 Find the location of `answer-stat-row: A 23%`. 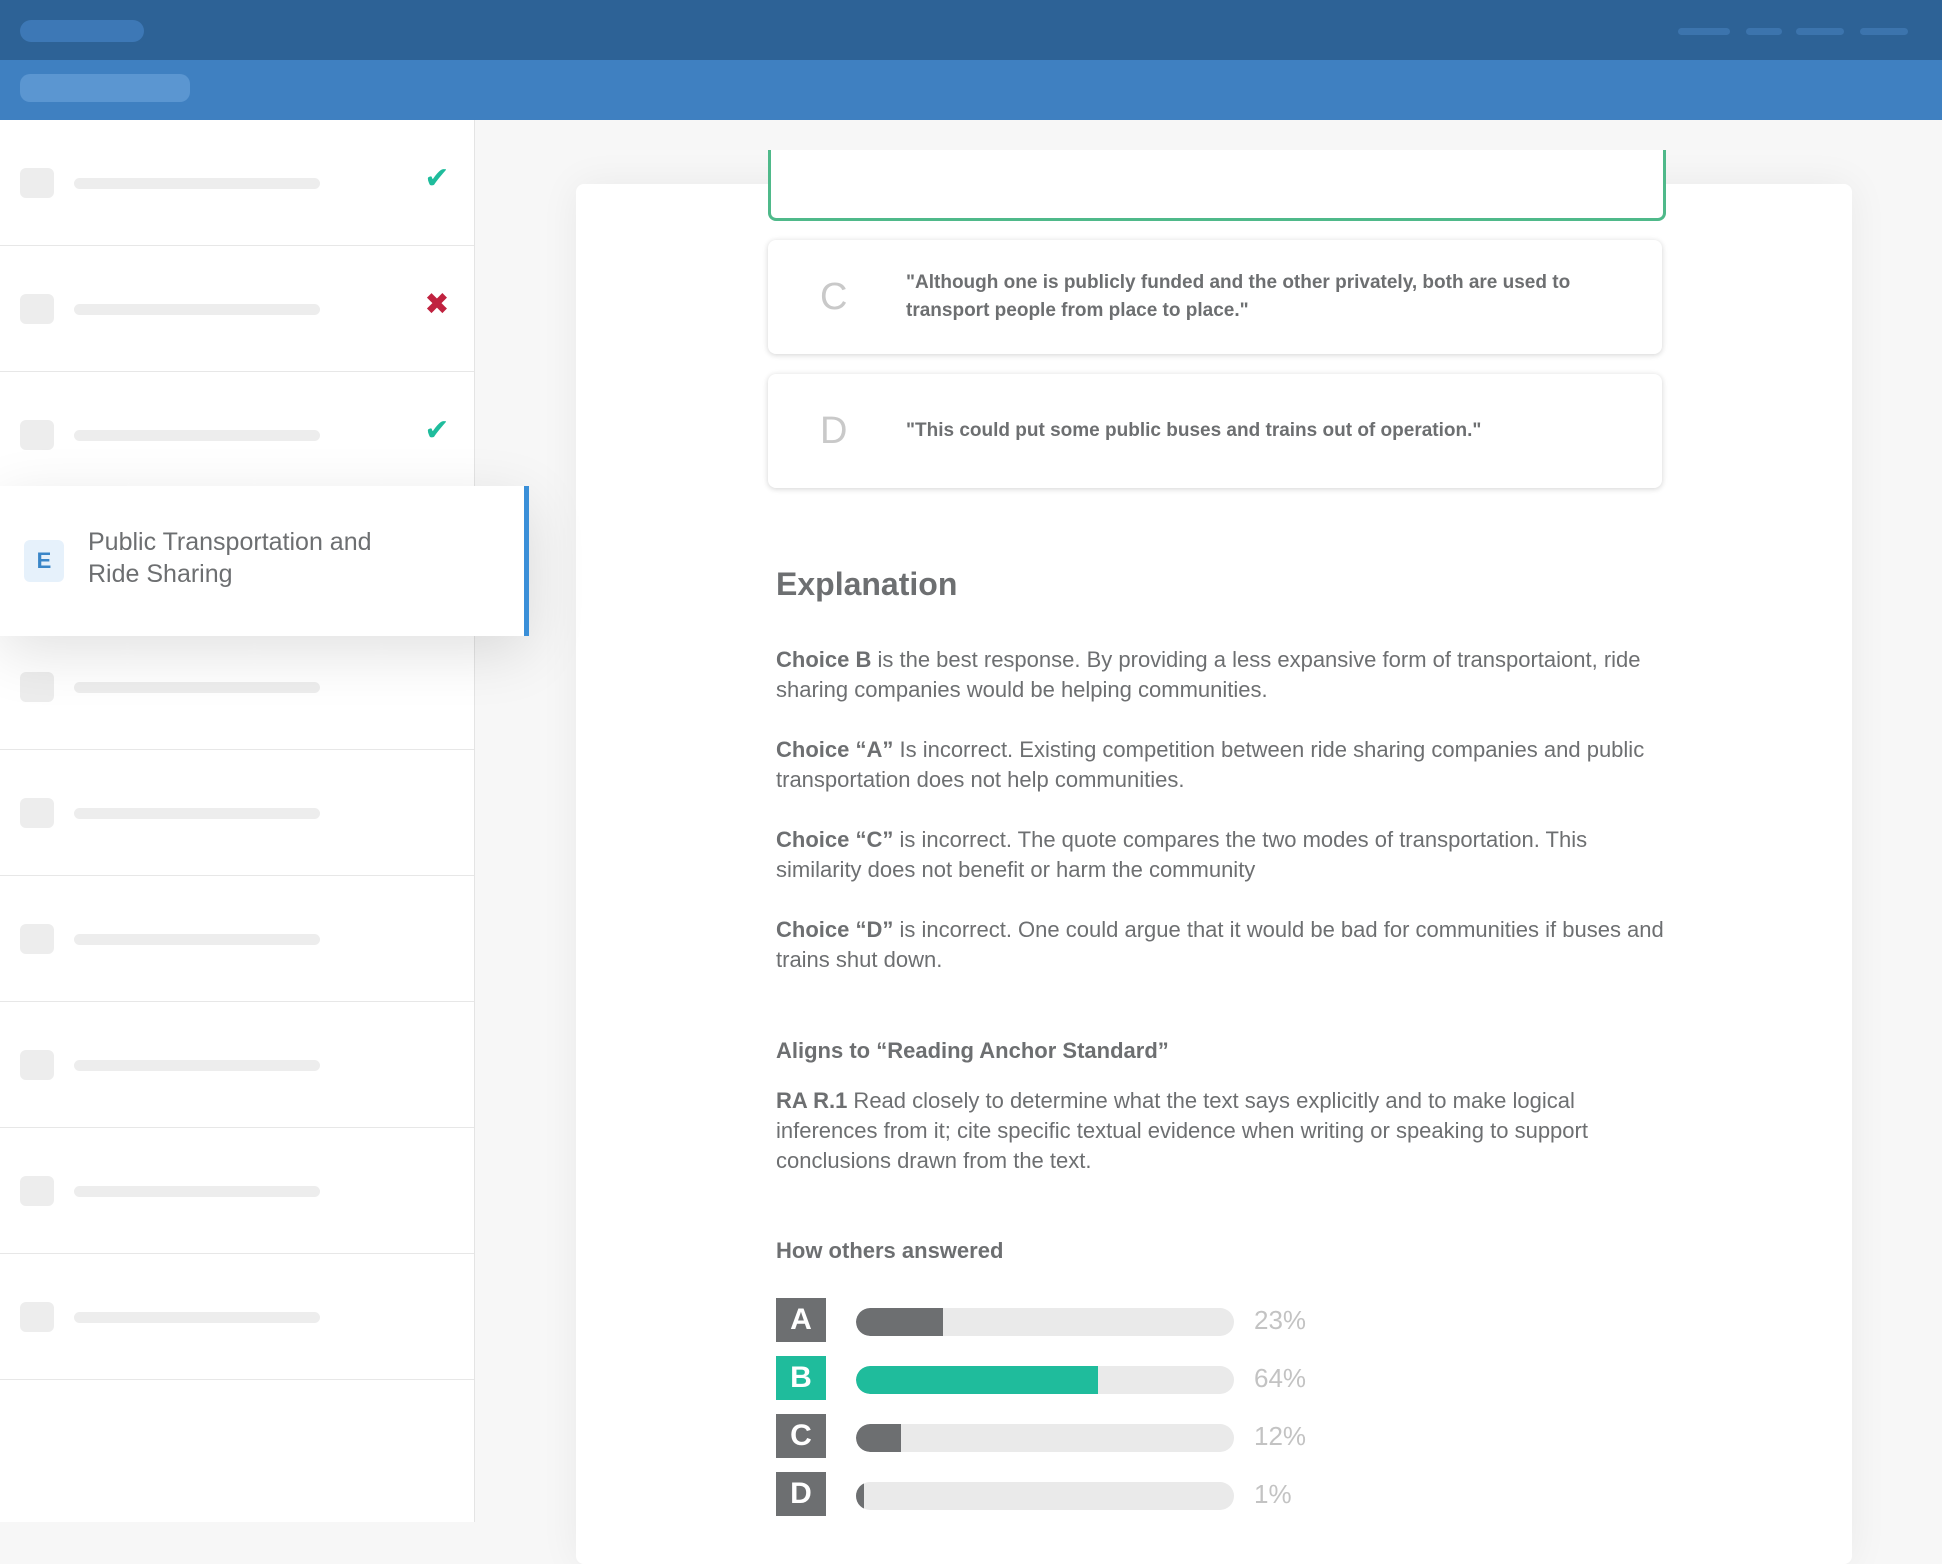

answer-stat-row: A 23% is located at coordinates (1056, 1320).